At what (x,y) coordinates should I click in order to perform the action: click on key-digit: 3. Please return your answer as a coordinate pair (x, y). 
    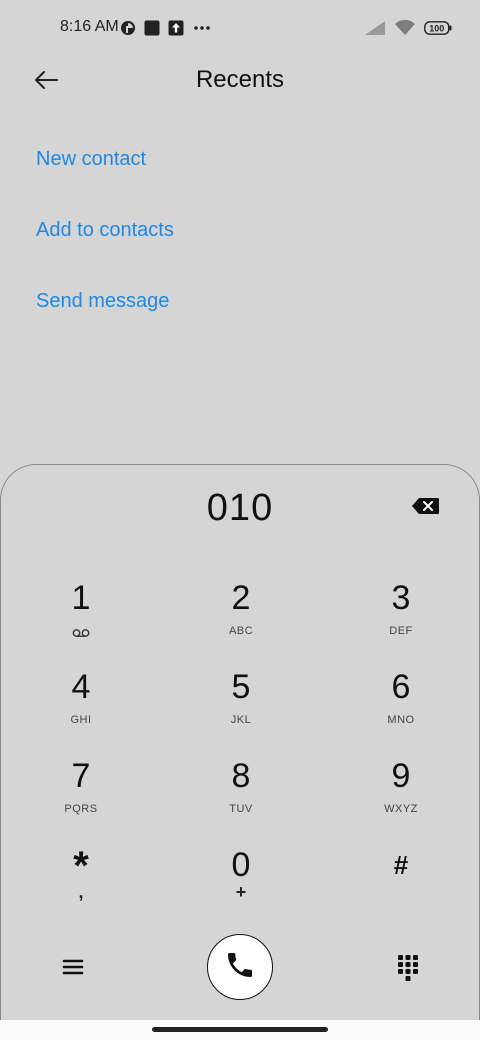
    Looking at the image, I should click on (401, 598).